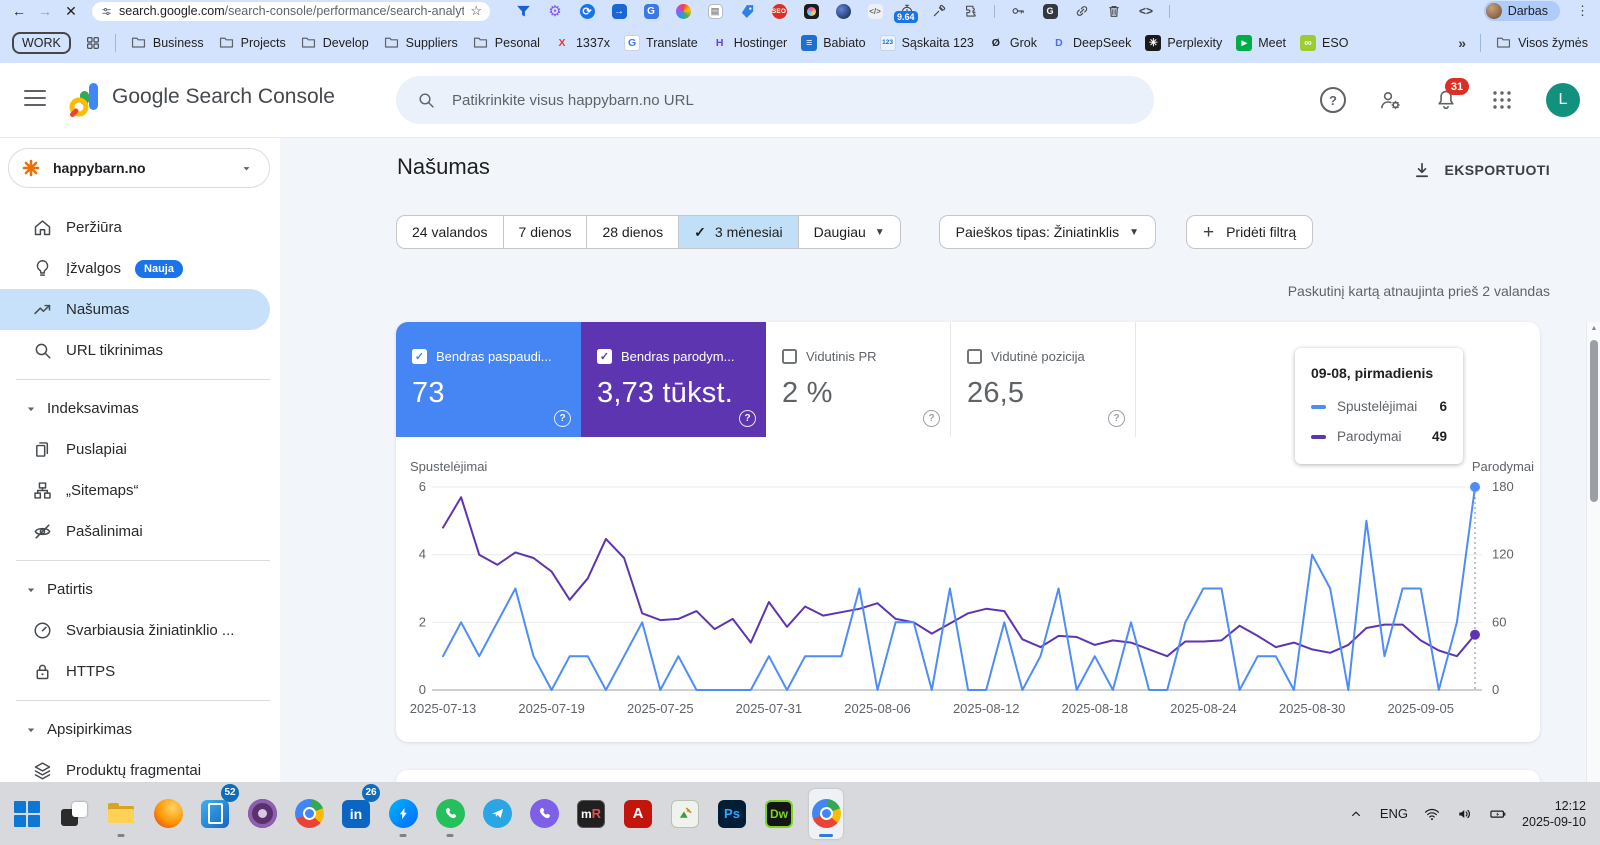 The image size is (1600, 845). What do you see at coordinates (1249, 232) in the screenshot?
I see `add-filter-chip: + Pridėti filtrą` at bounding box center [1249, 232].